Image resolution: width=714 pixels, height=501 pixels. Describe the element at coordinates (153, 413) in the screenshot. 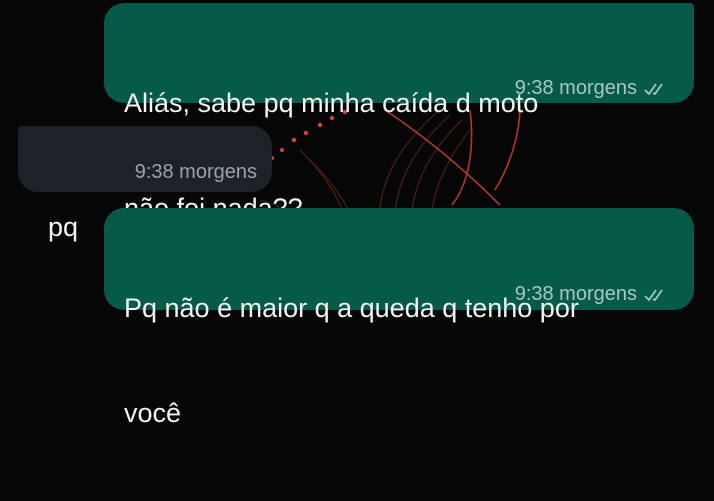

I see `message-line: você` at that location.